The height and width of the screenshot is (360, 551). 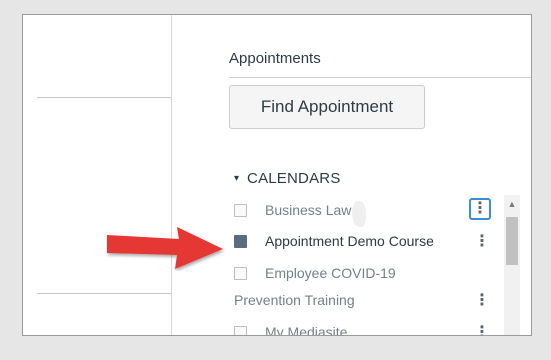 I want to click on scrollbar-thumb, so click(x=512, y=241).